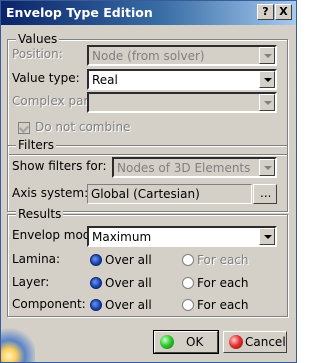  What do you see at coordinates (36, 259) in the screenshot?
I see `lamina-label: Lamina:` at bounding box center [36, 259].